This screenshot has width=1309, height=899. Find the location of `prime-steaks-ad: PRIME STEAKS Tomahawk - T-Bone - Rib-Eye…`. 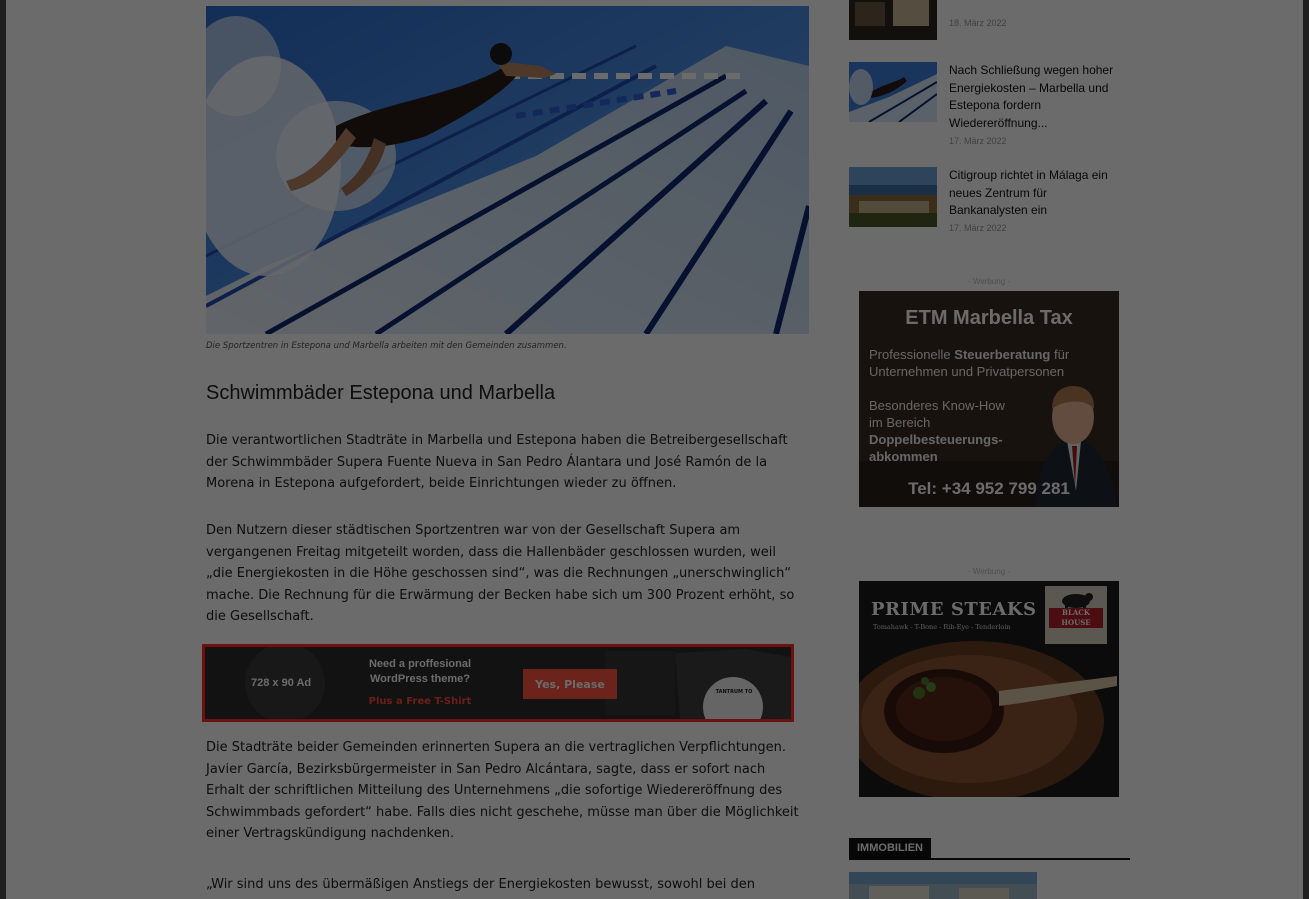

prime-steaks-ad: PRIME STEAKS Tomahawk - T-Bone - Rib-Eye… is located at coordinates (989, 689).